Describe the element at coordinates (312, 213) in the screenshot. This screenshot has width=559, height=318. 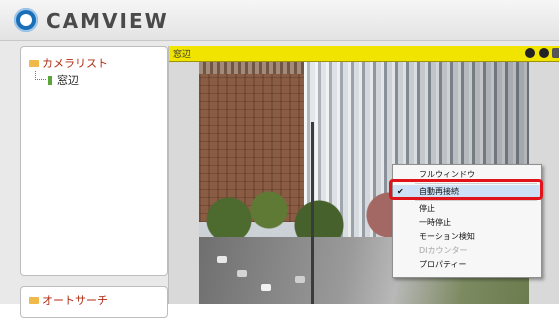
I see `street-pole` at that location.